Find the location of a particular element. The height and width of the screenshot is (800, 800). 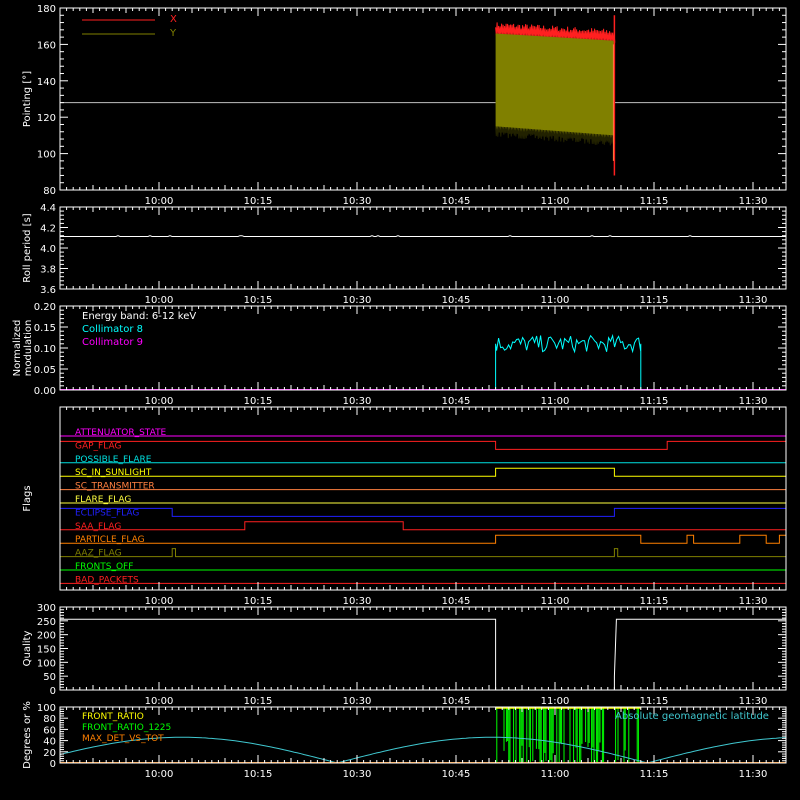

y-tick-label: 140 is located at coordinates (46, 82).